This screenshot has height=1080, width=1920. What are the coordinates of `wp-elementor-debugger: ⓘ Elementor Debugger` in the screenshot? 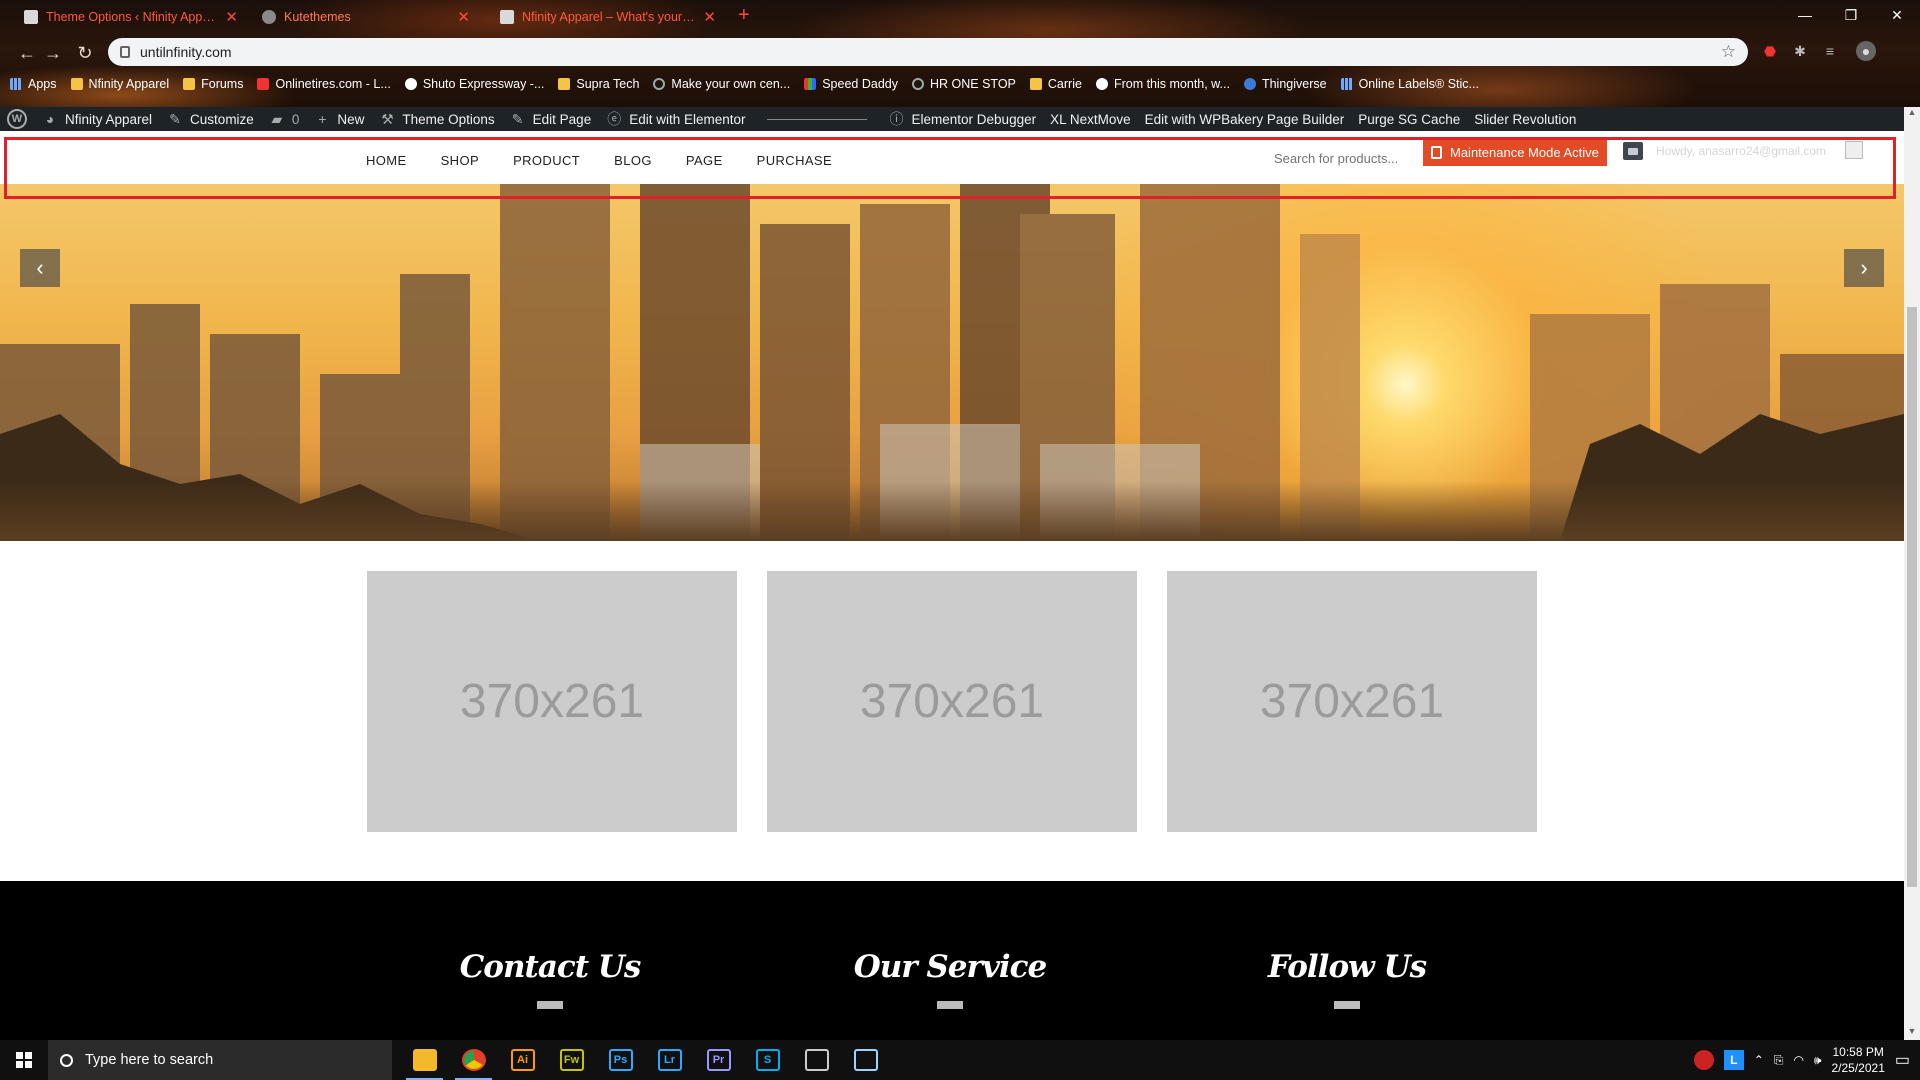 It's located at (962, 119).